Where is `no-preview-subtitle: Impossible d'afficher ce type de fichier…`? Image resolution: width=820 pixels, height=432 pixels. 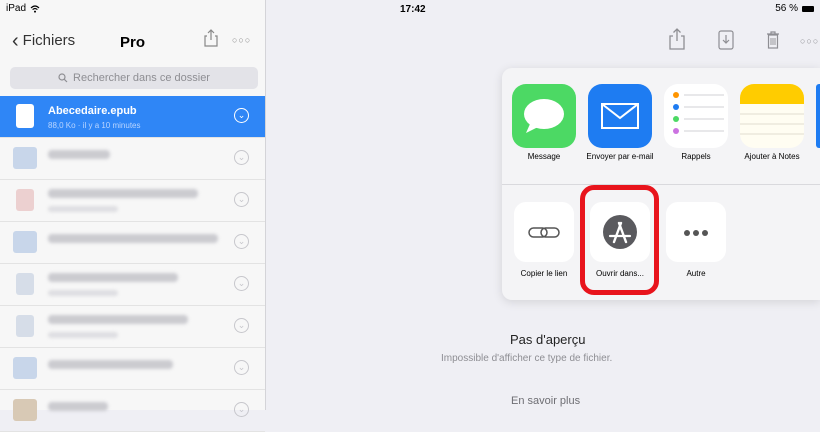
no-preview-subtitle: Impossible d'afficher ce type de fichier… is located at coordinates (527, 358).